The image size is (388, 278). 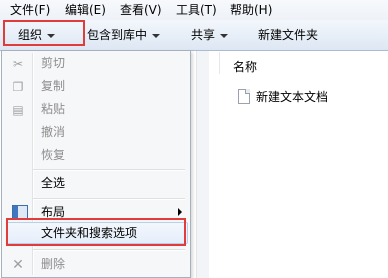 What do you see at coordinates (18, 265) in the screenshot?
I see `delete-icon: ✕` at bounding box center [18, 265].